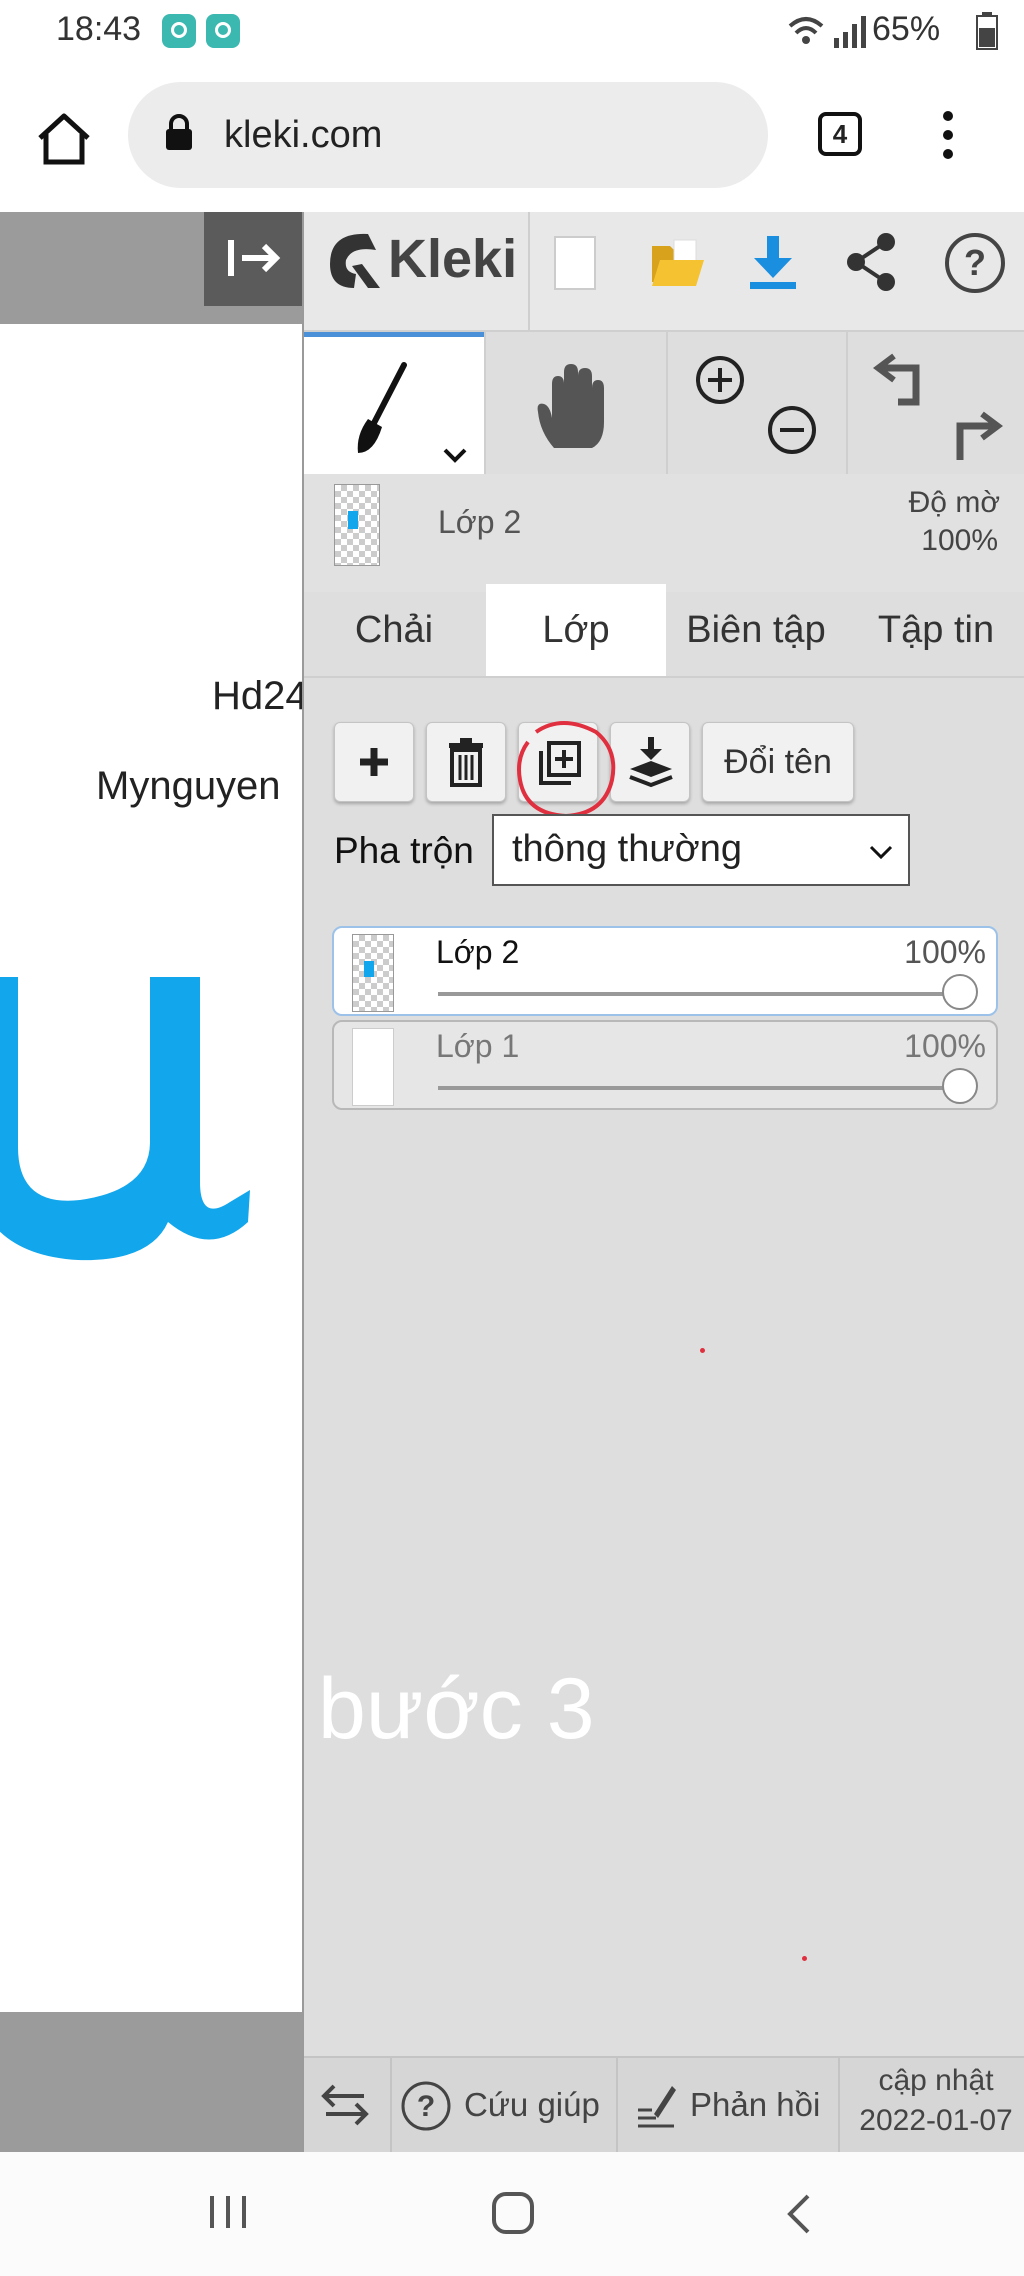 The image size is (1024, 2276). I want to click on wifi-signal-icon, so click(827, 32).